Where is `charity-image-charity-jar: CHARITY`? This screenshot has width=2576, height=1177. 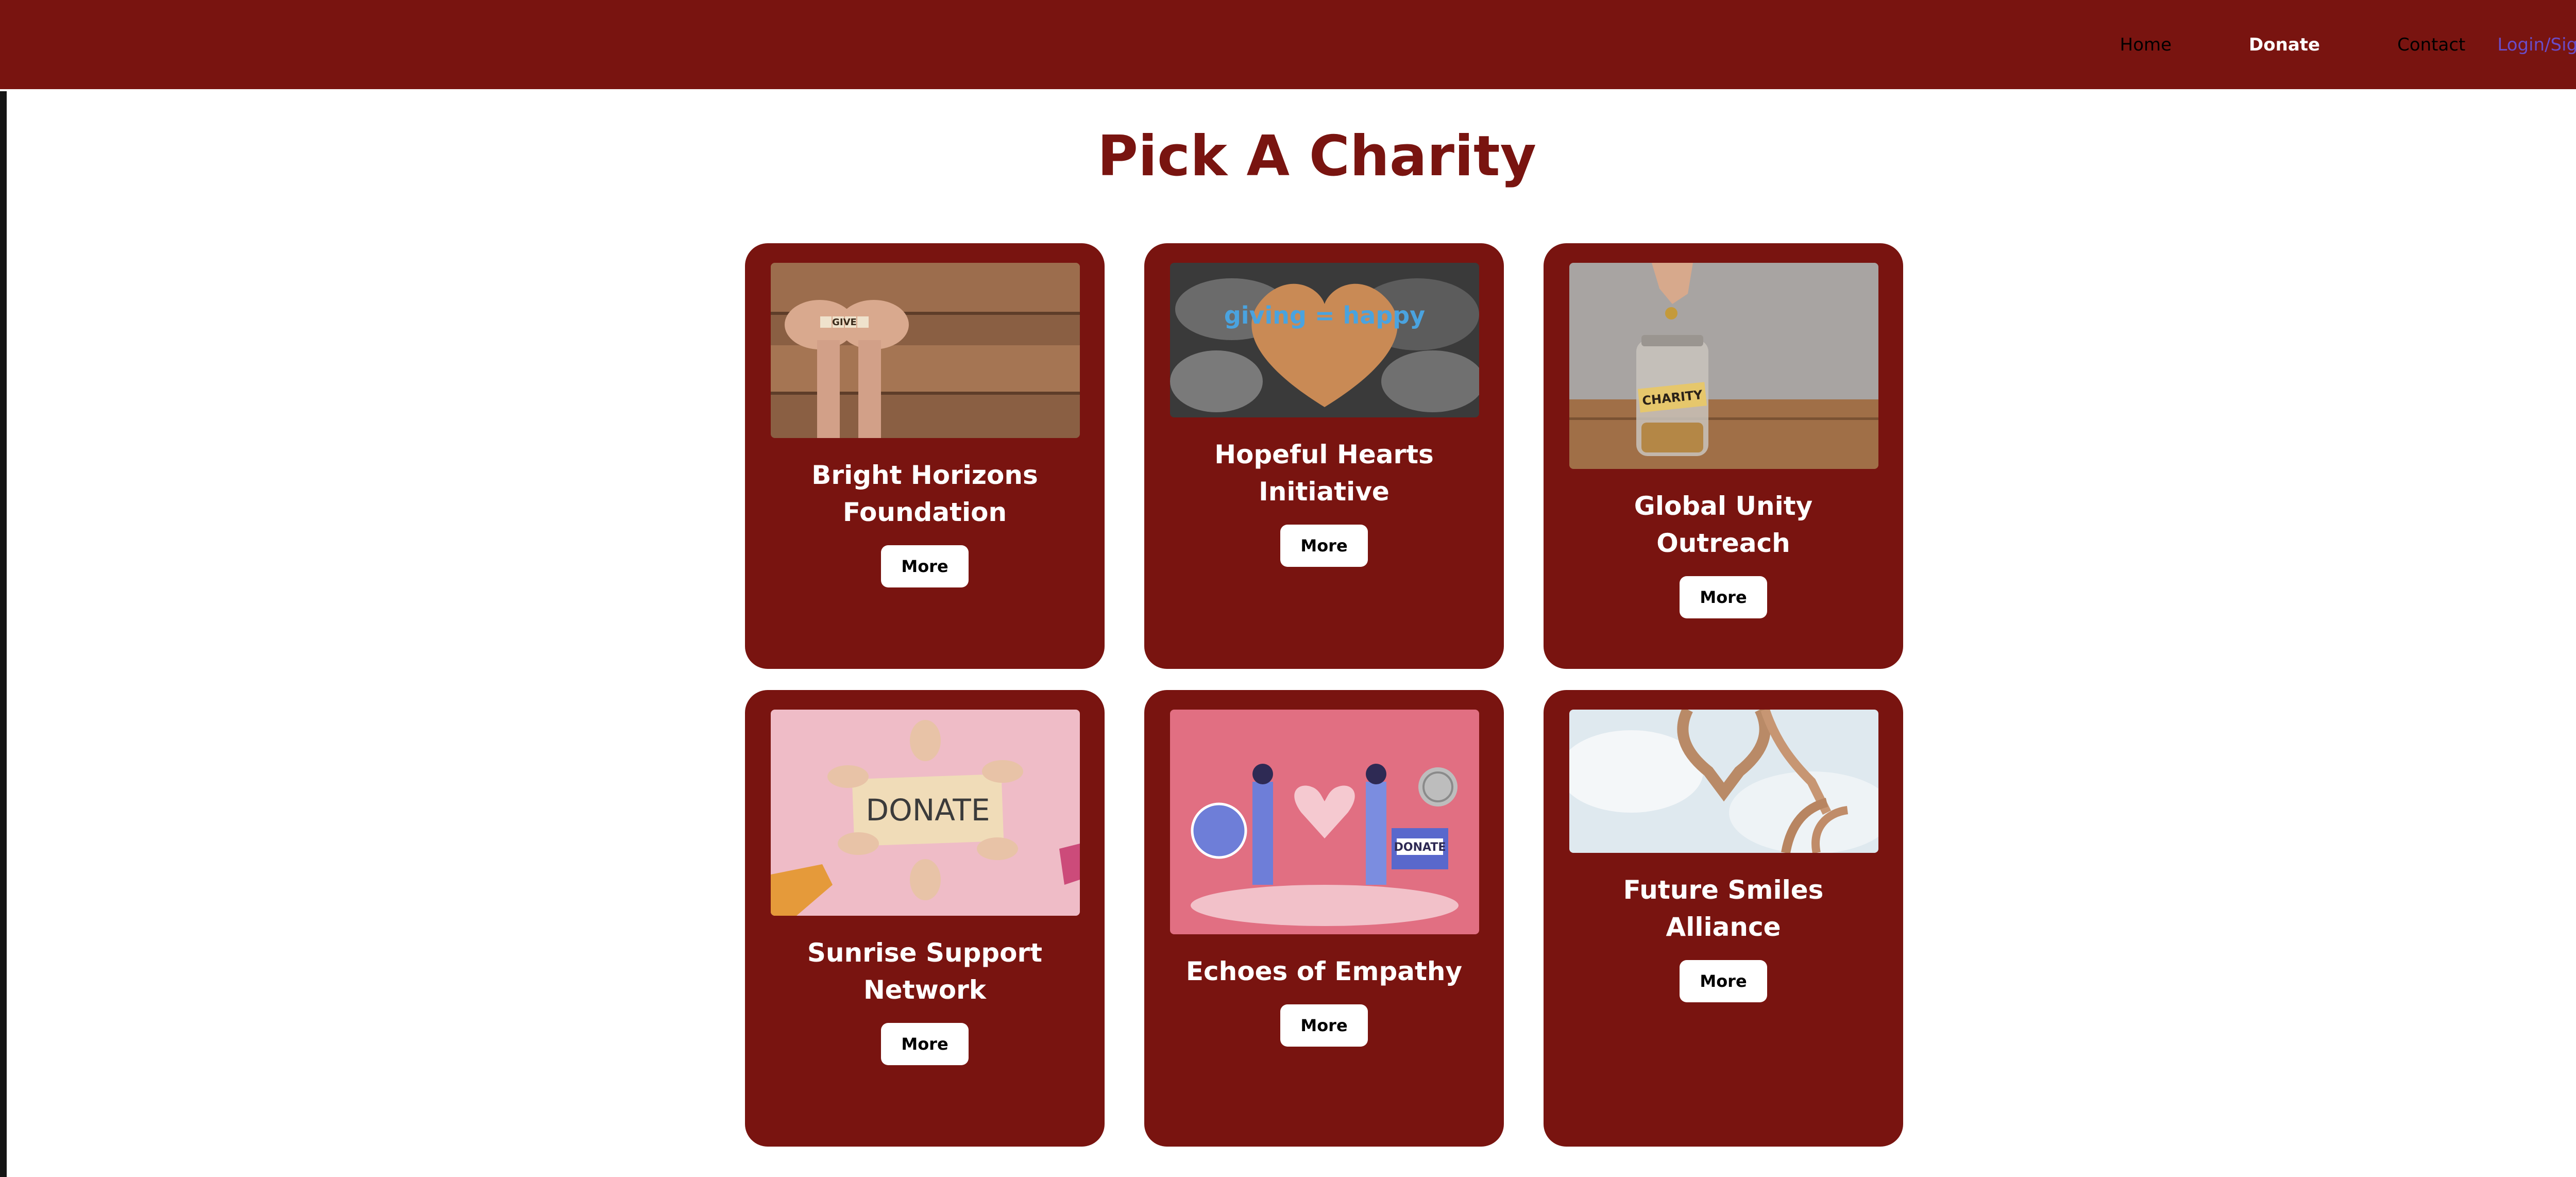 charity-image-charity-jar: CHARITY is located at coordinates (1723, 366).